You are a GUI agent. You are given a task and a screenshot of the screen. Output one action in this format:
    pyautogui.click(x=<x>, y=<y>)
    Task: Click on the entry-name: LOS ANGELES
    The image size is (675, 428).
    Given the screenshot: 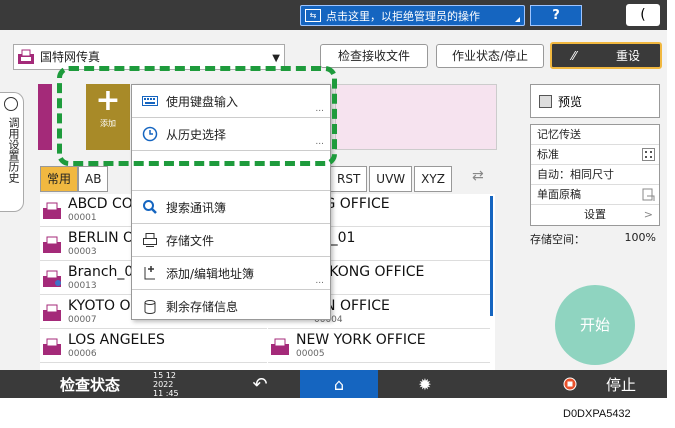 What is the action you would take?
    pyautogui.click(x=116, y=340)
    